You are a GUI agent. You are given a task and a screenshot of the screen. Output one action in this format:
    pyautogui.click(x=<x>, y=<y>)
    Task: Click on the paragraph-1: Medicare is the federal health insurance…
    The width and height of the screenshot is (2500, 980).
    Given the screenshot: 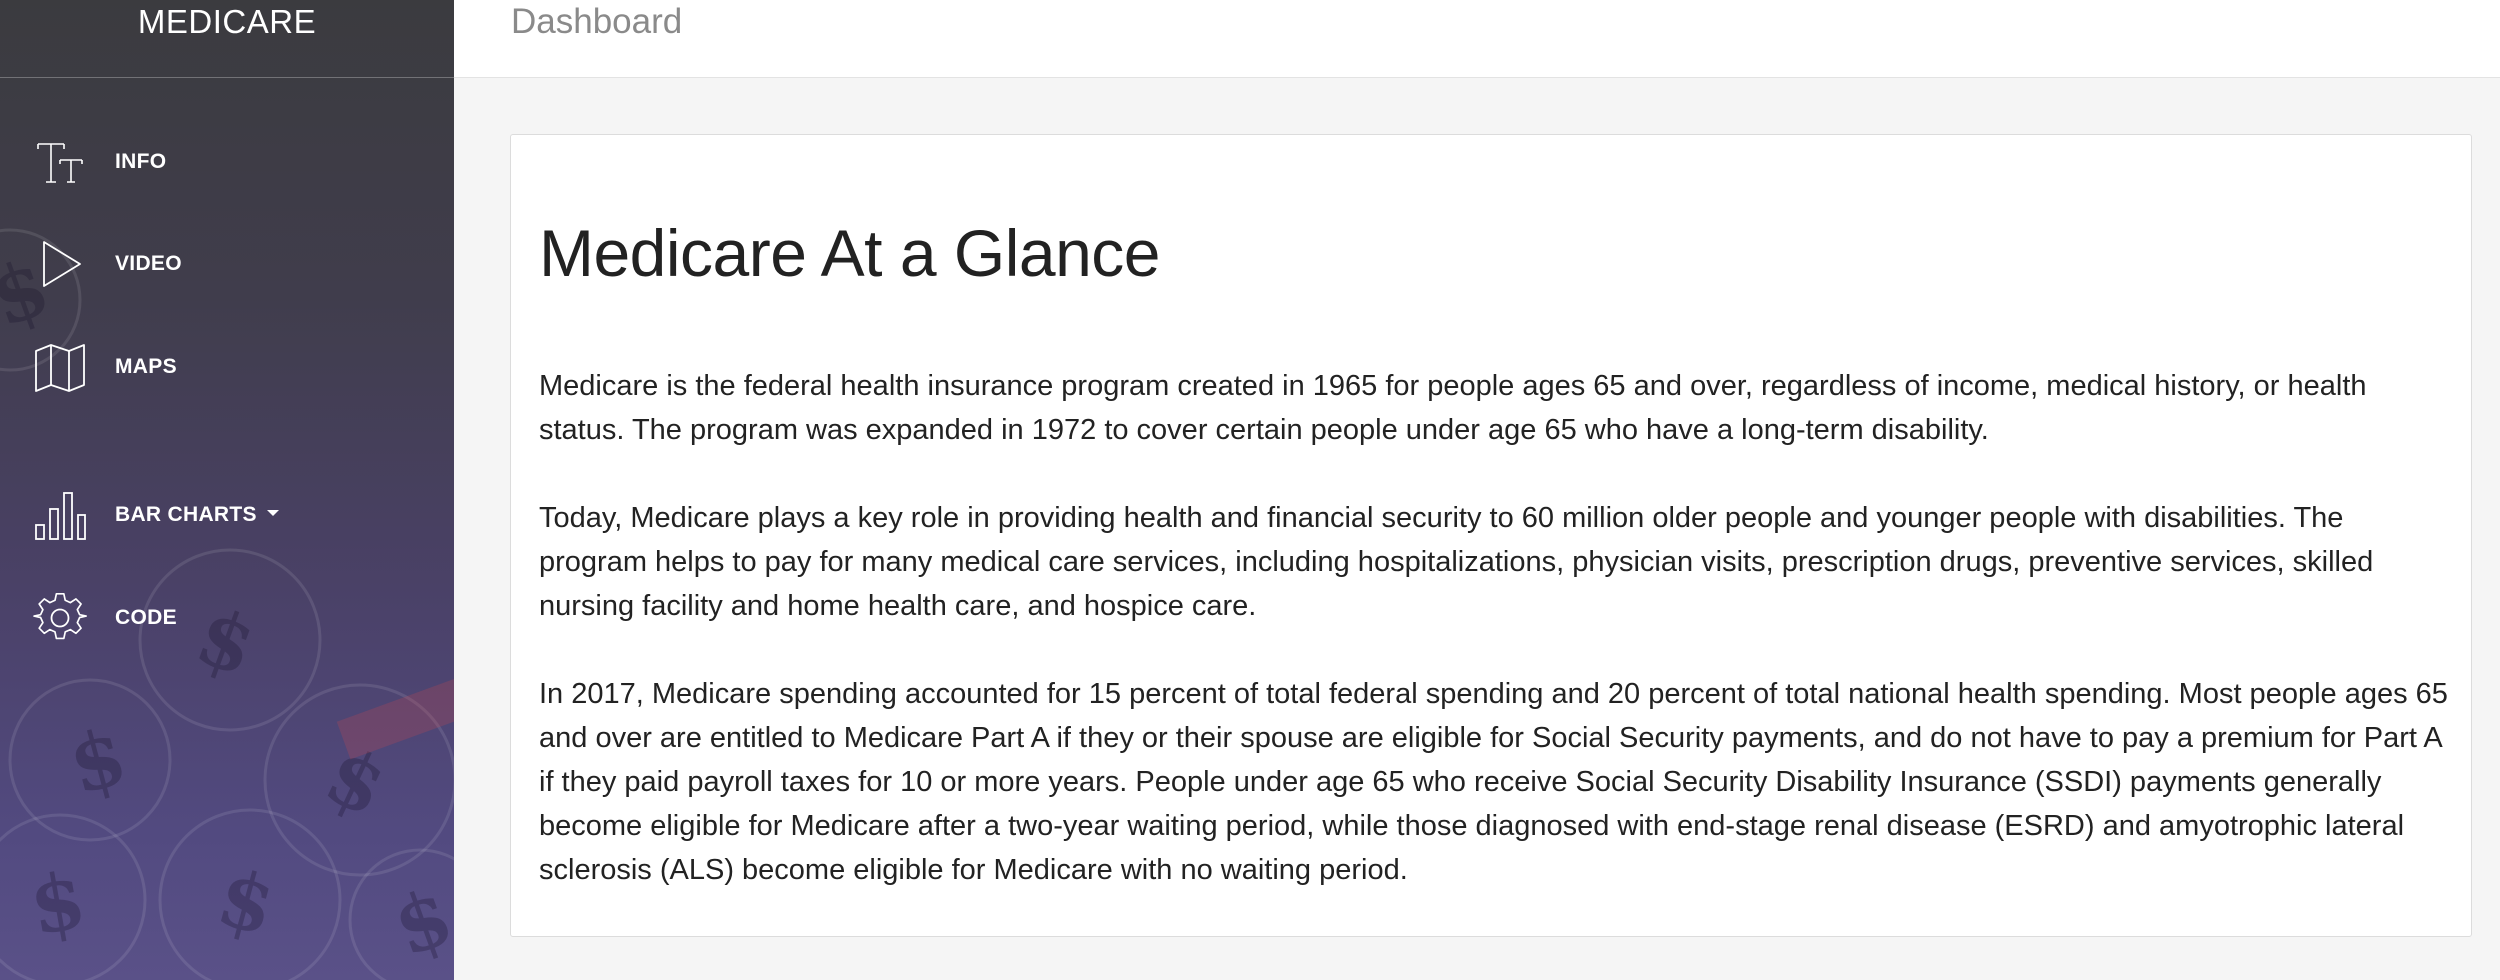 What is the action you would take?
    pyautogui.click(x=1453, y=408)
    